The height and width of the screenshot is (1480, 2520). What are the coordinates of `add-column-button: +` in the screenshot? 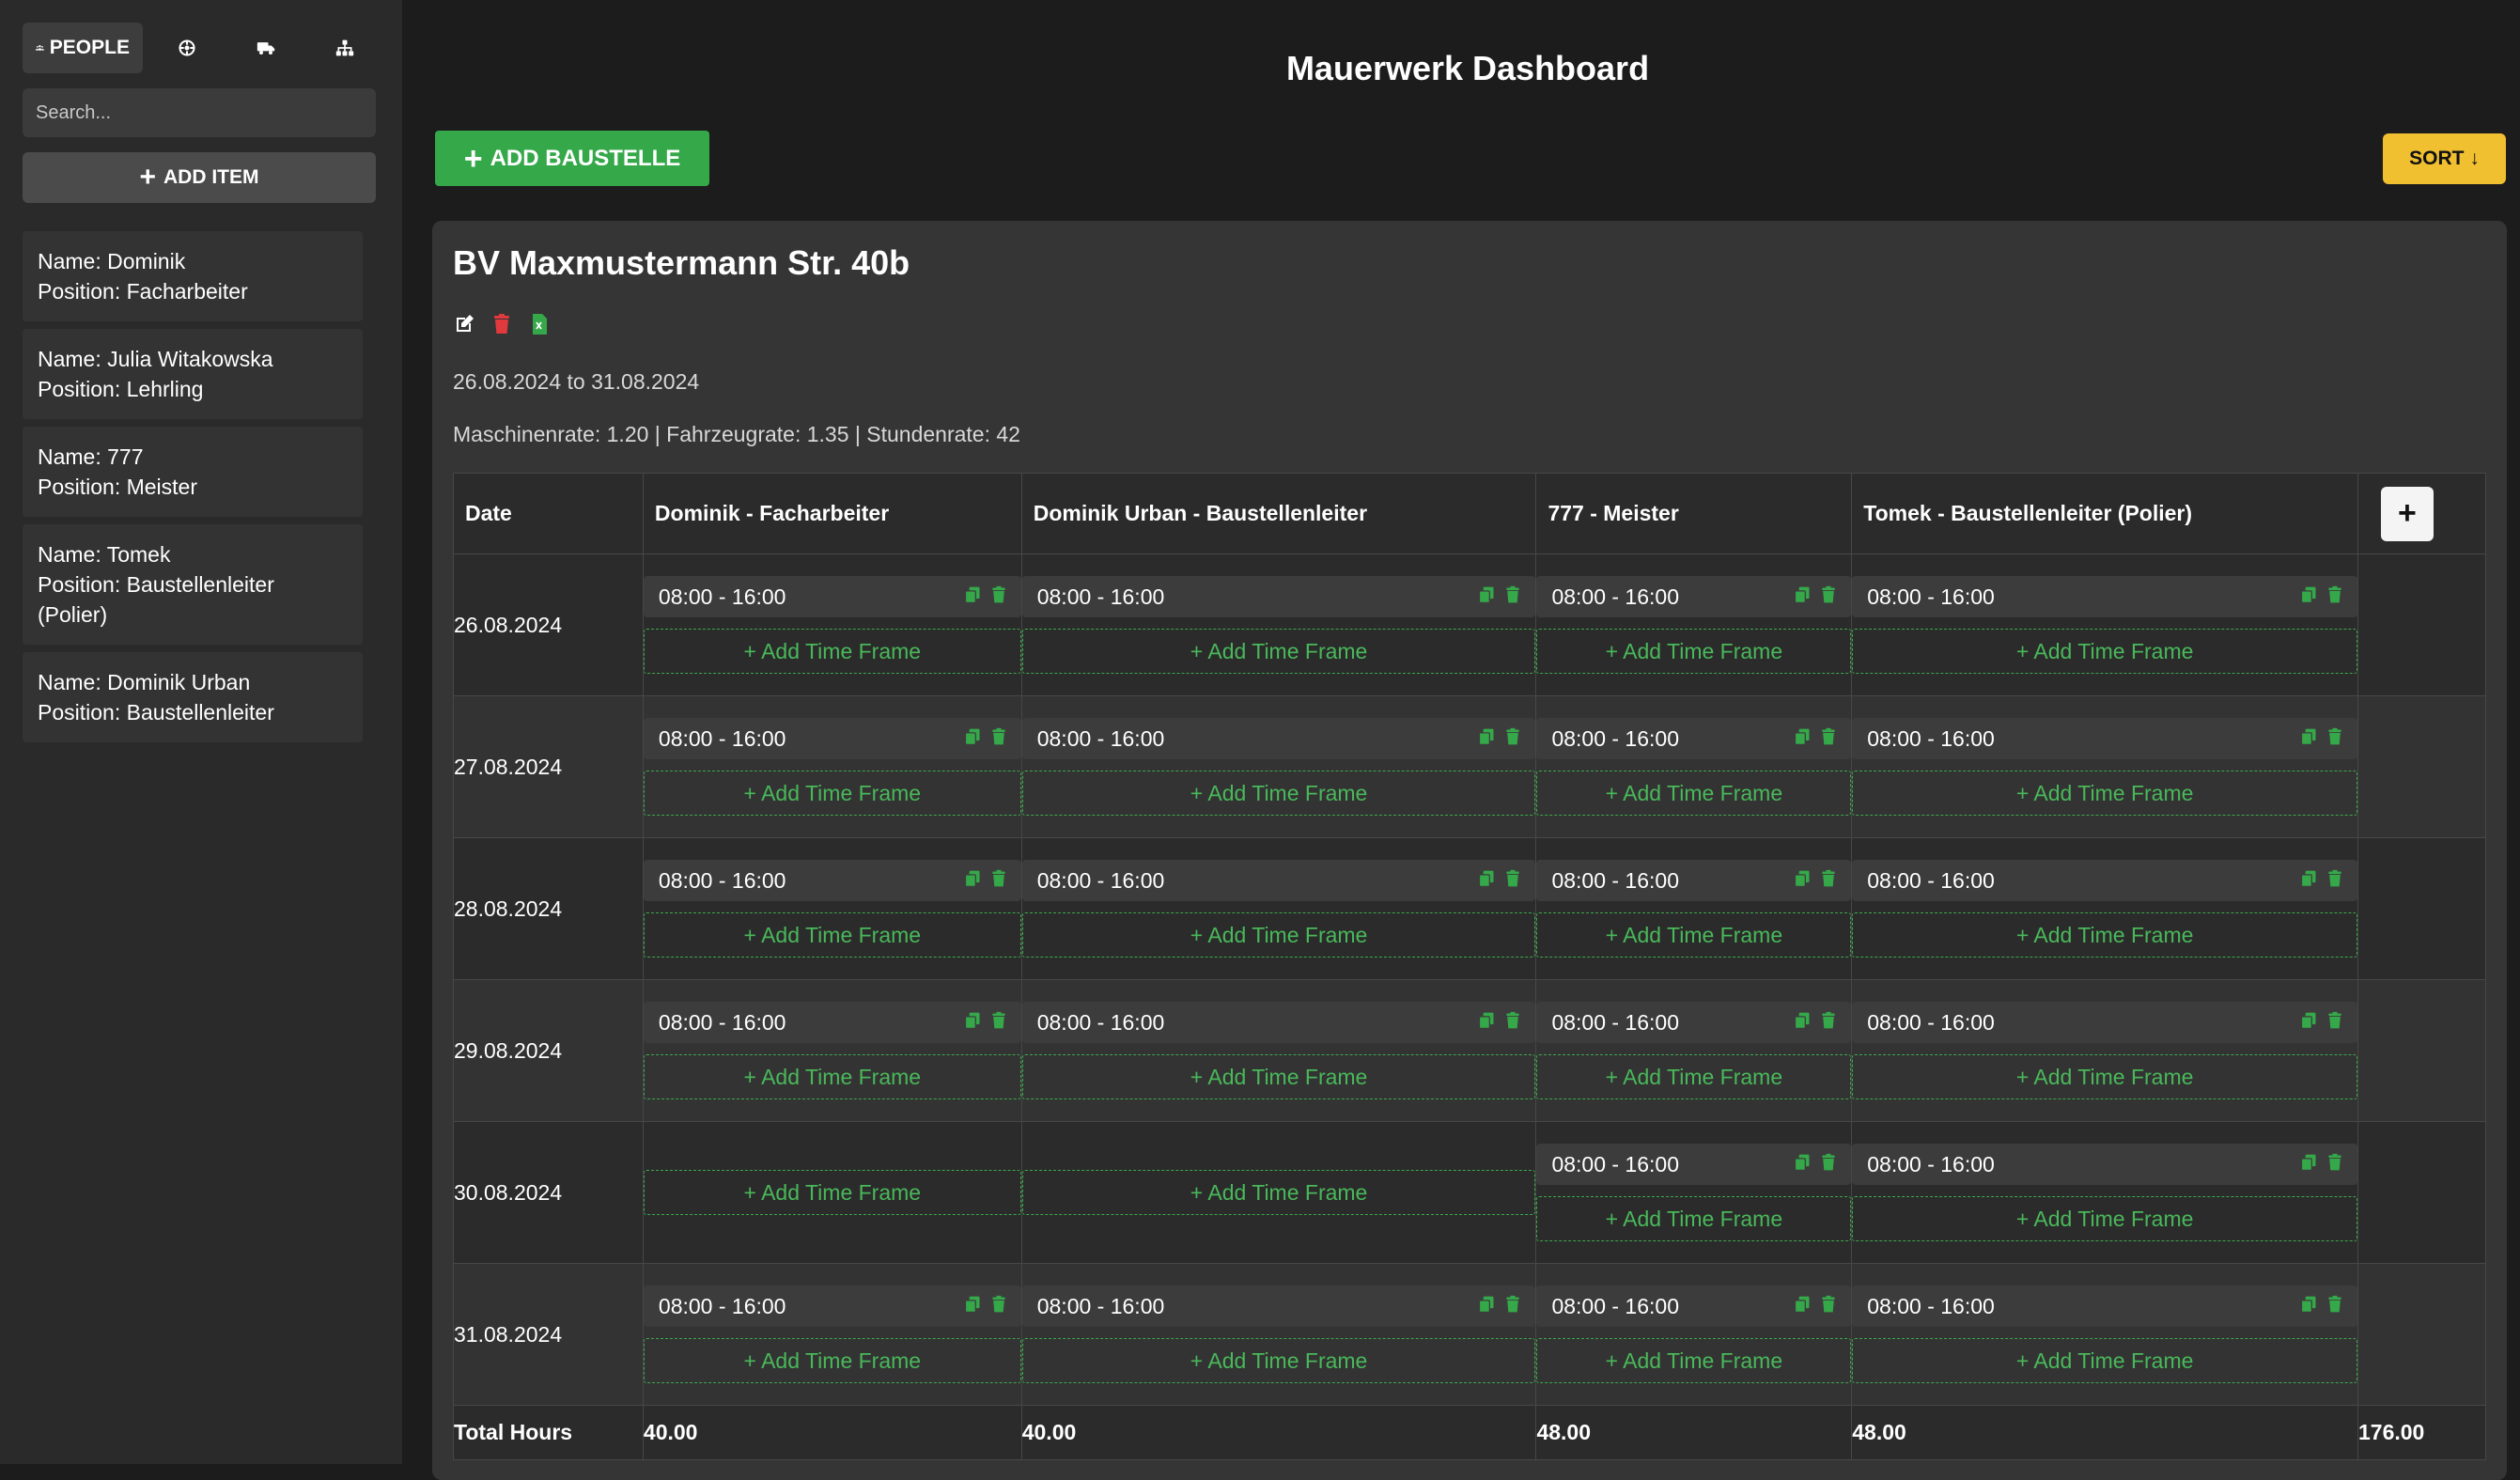 It's located at (2407, 513).